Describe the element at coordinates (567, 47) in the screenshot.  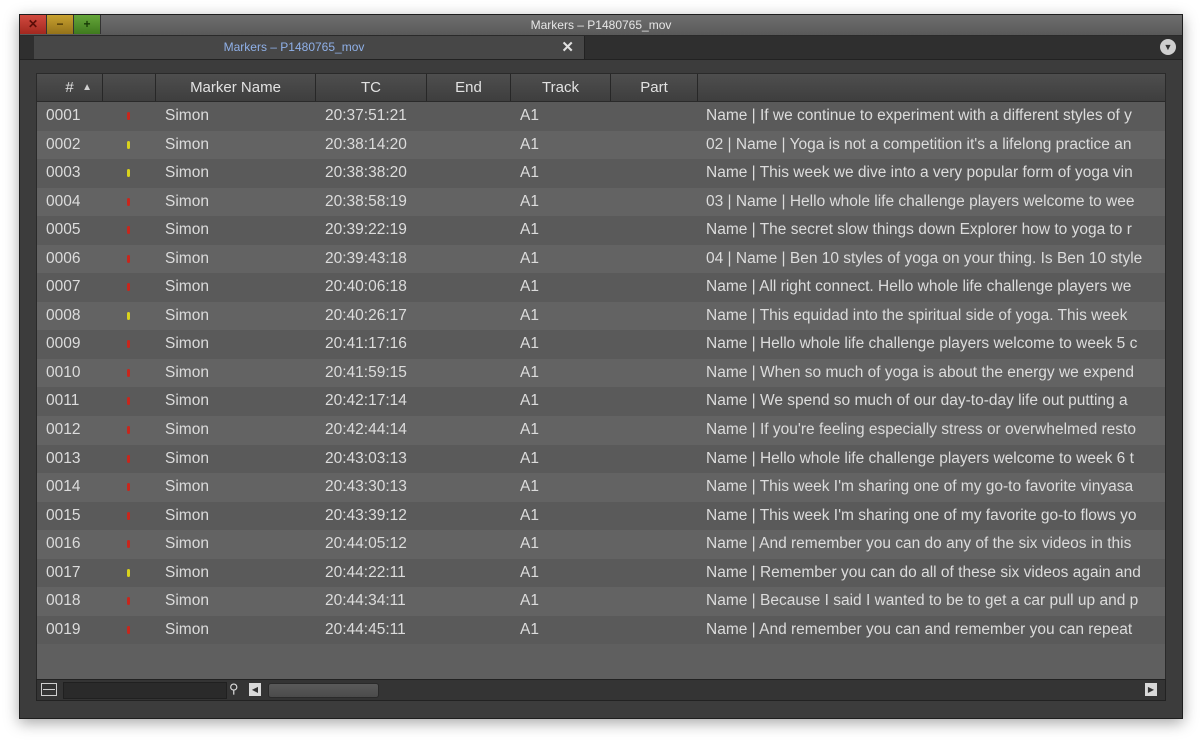
I see `tab-close-icon: ✕` at that location.